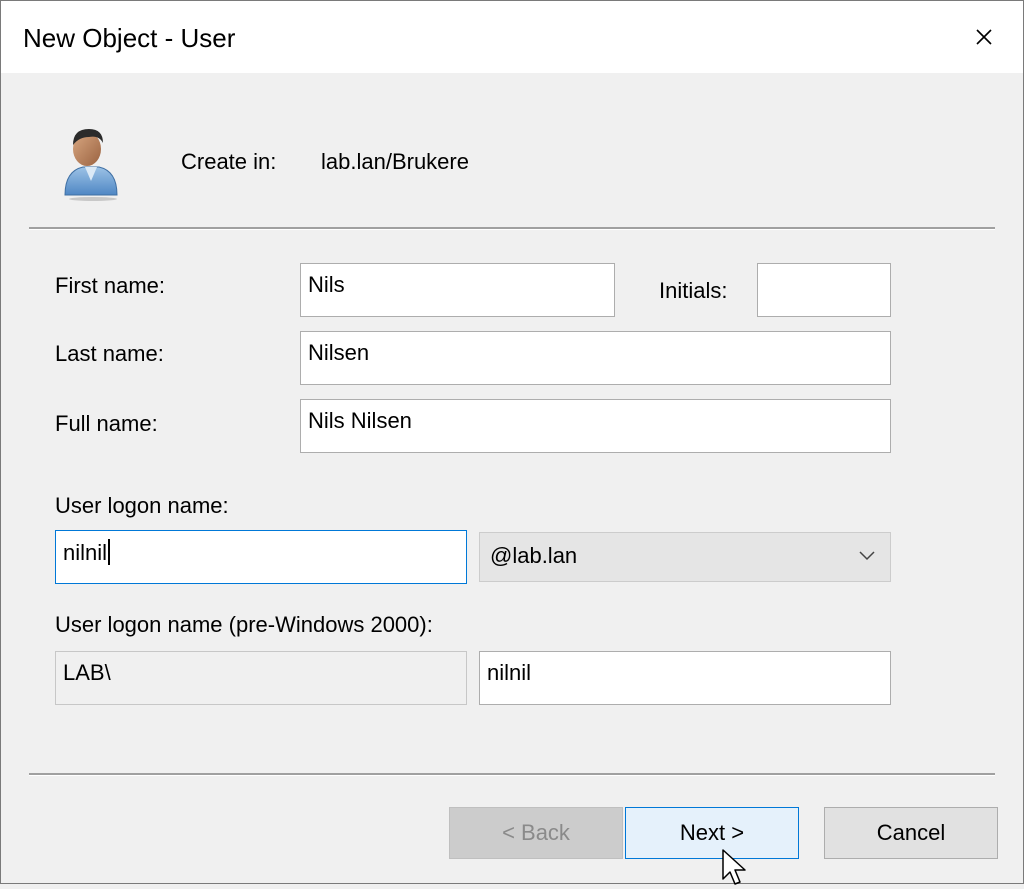 The height and width of the screenshot is (889, 1024). What do you see at coordinates (326, 284) in the screenshot?
I see `first-name-value: Nils` at bounding box center [326, 284].